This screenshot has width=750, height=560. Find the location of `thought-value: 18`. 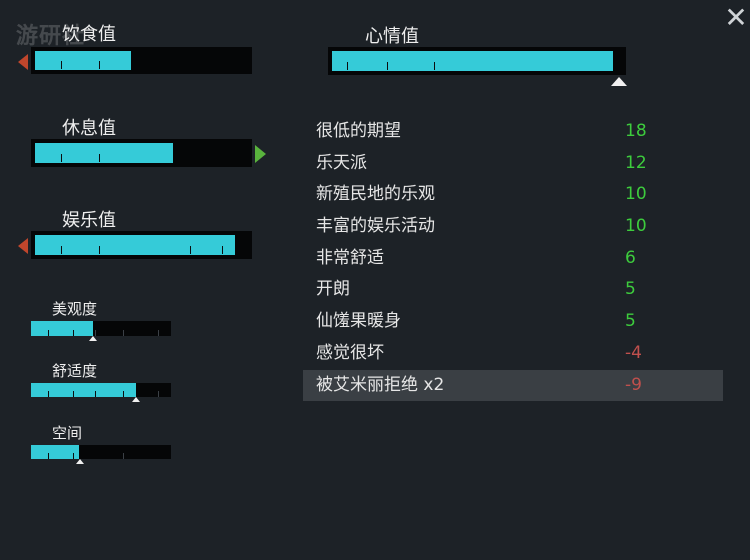

thought-value: 18 is located at coordinates (636, 131).